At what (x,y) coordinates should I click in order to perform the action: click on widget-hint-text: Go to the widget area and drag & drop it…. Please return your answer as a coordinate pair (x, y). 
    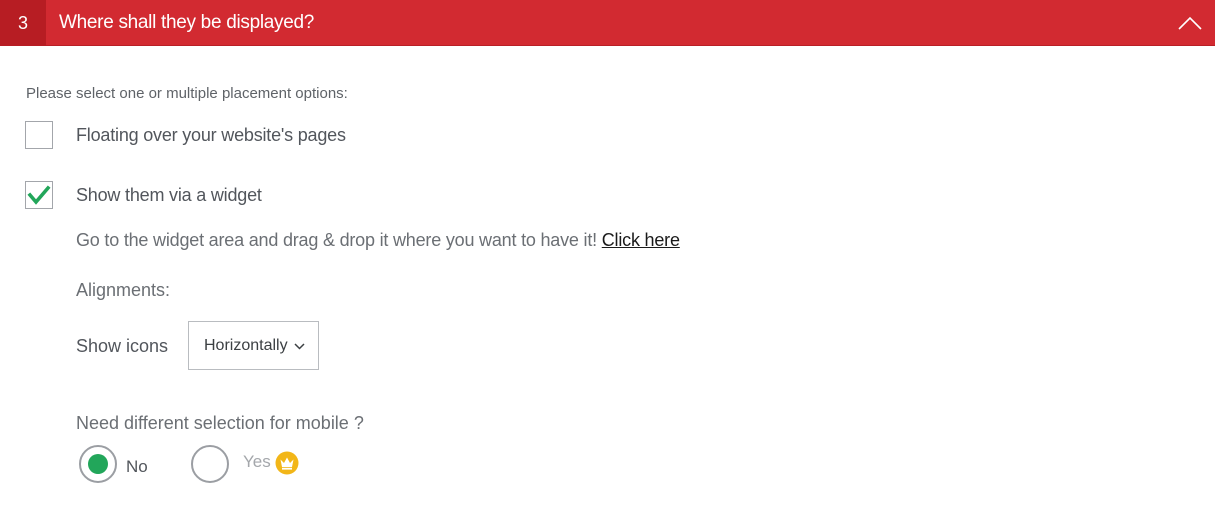
    Looking at the image, I should click on (336, 240).